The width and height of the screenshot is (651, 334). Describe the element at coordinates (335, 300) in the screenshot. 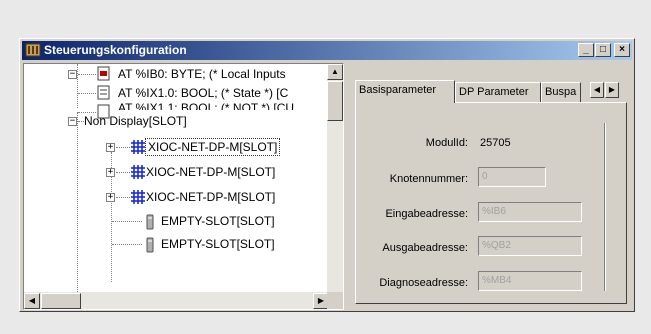

I see `scroll-corner` at that location.